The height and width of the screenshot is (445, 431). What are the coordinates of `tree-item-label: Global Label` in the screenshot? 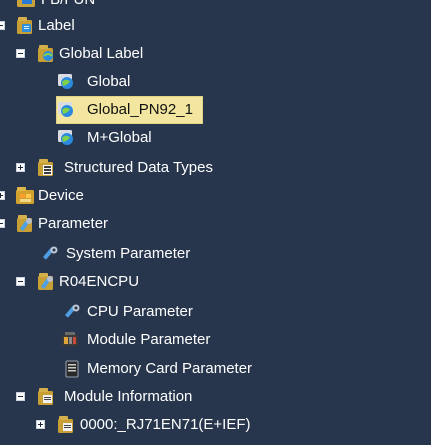 It's located at (101, 53).